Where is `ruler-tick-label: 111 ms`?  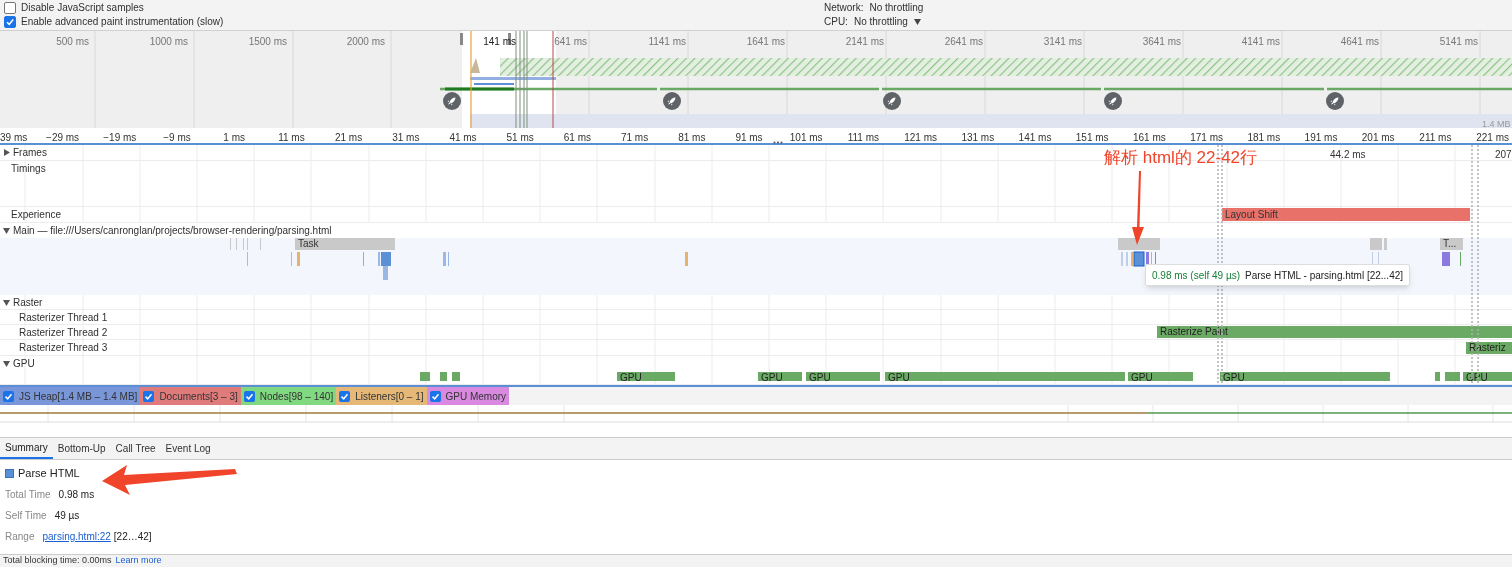 ruler-tick-label: 111 ms is located at coordinates (863, 138).